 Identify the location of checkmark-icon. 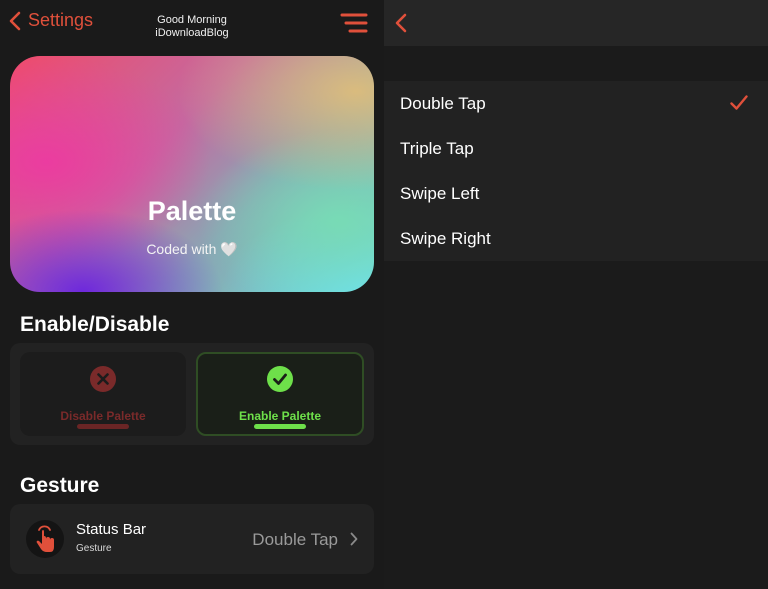
(739, 102).